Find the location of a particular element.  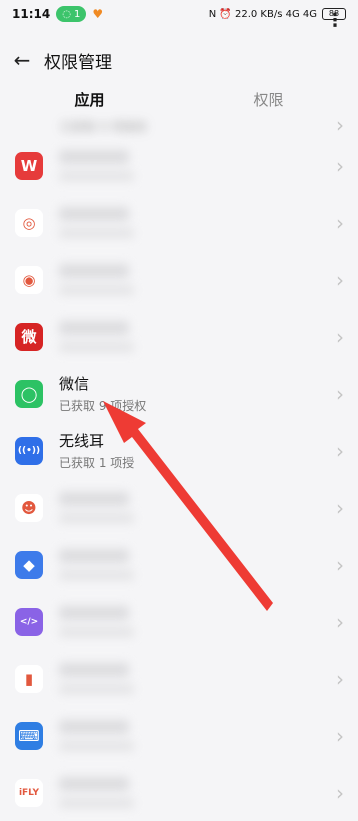

wei-red-app-icon: 微 is located at coordinates (29, 336).